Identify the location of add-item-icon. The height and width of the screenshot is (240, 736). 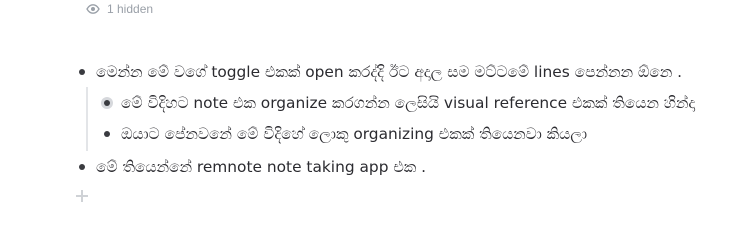
(82, 196).